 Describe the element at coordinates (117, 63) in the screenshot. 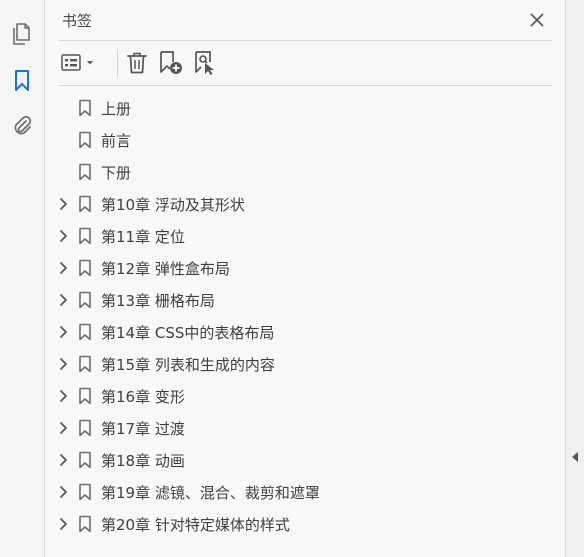

I see `toolbar-separator` at that location.